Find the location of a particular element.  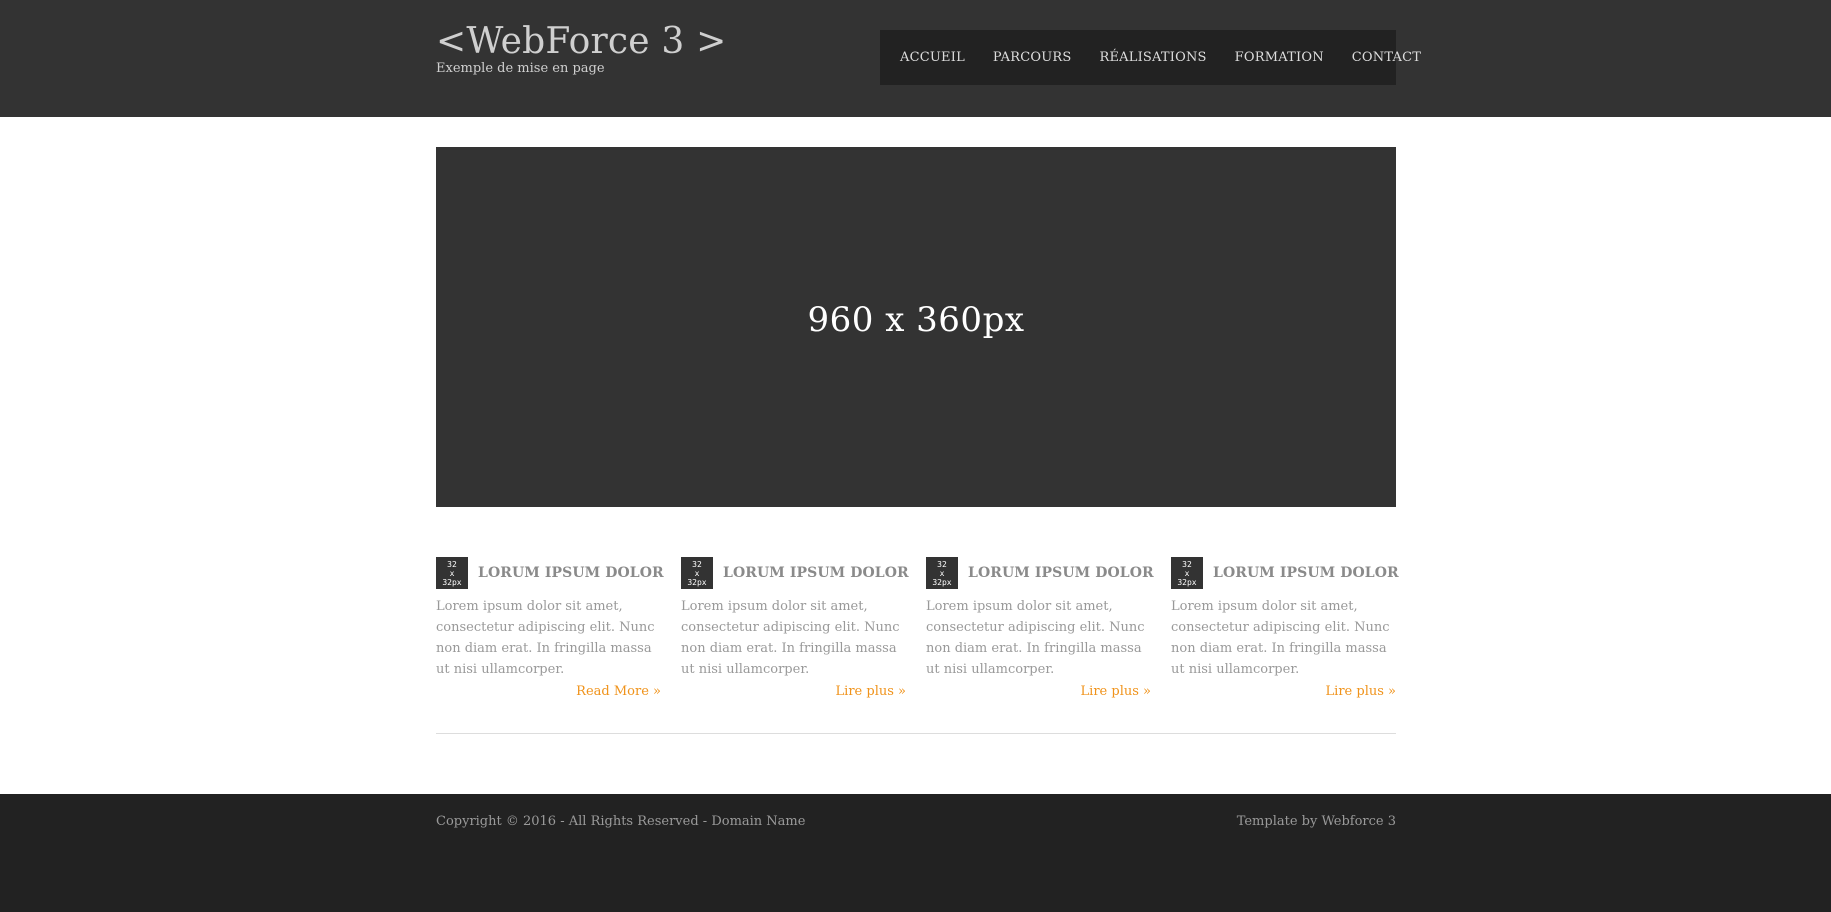

site-tagline: Exemple de mise en page is located at coordinates (520, 68).